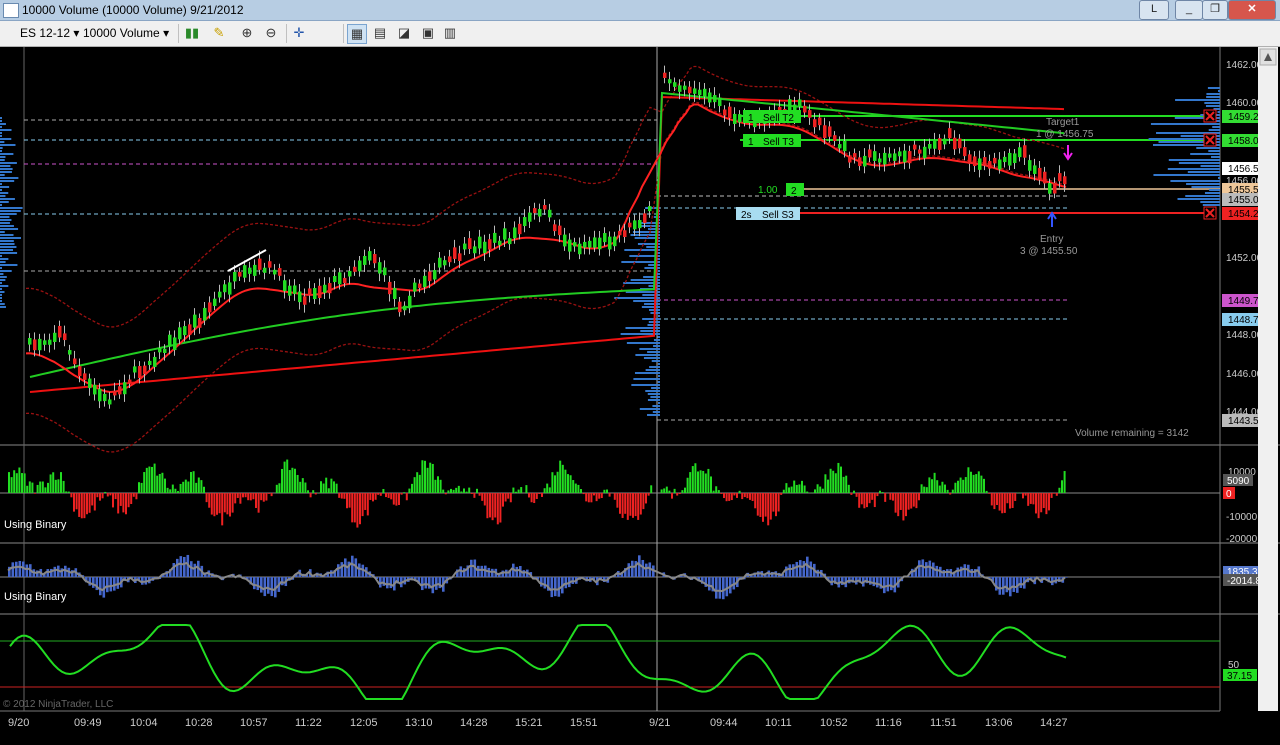 The image size is (1280, 745). Describe the element at coordinates (538, 662) in the screenshot. I see `indicator3-line` at that location.